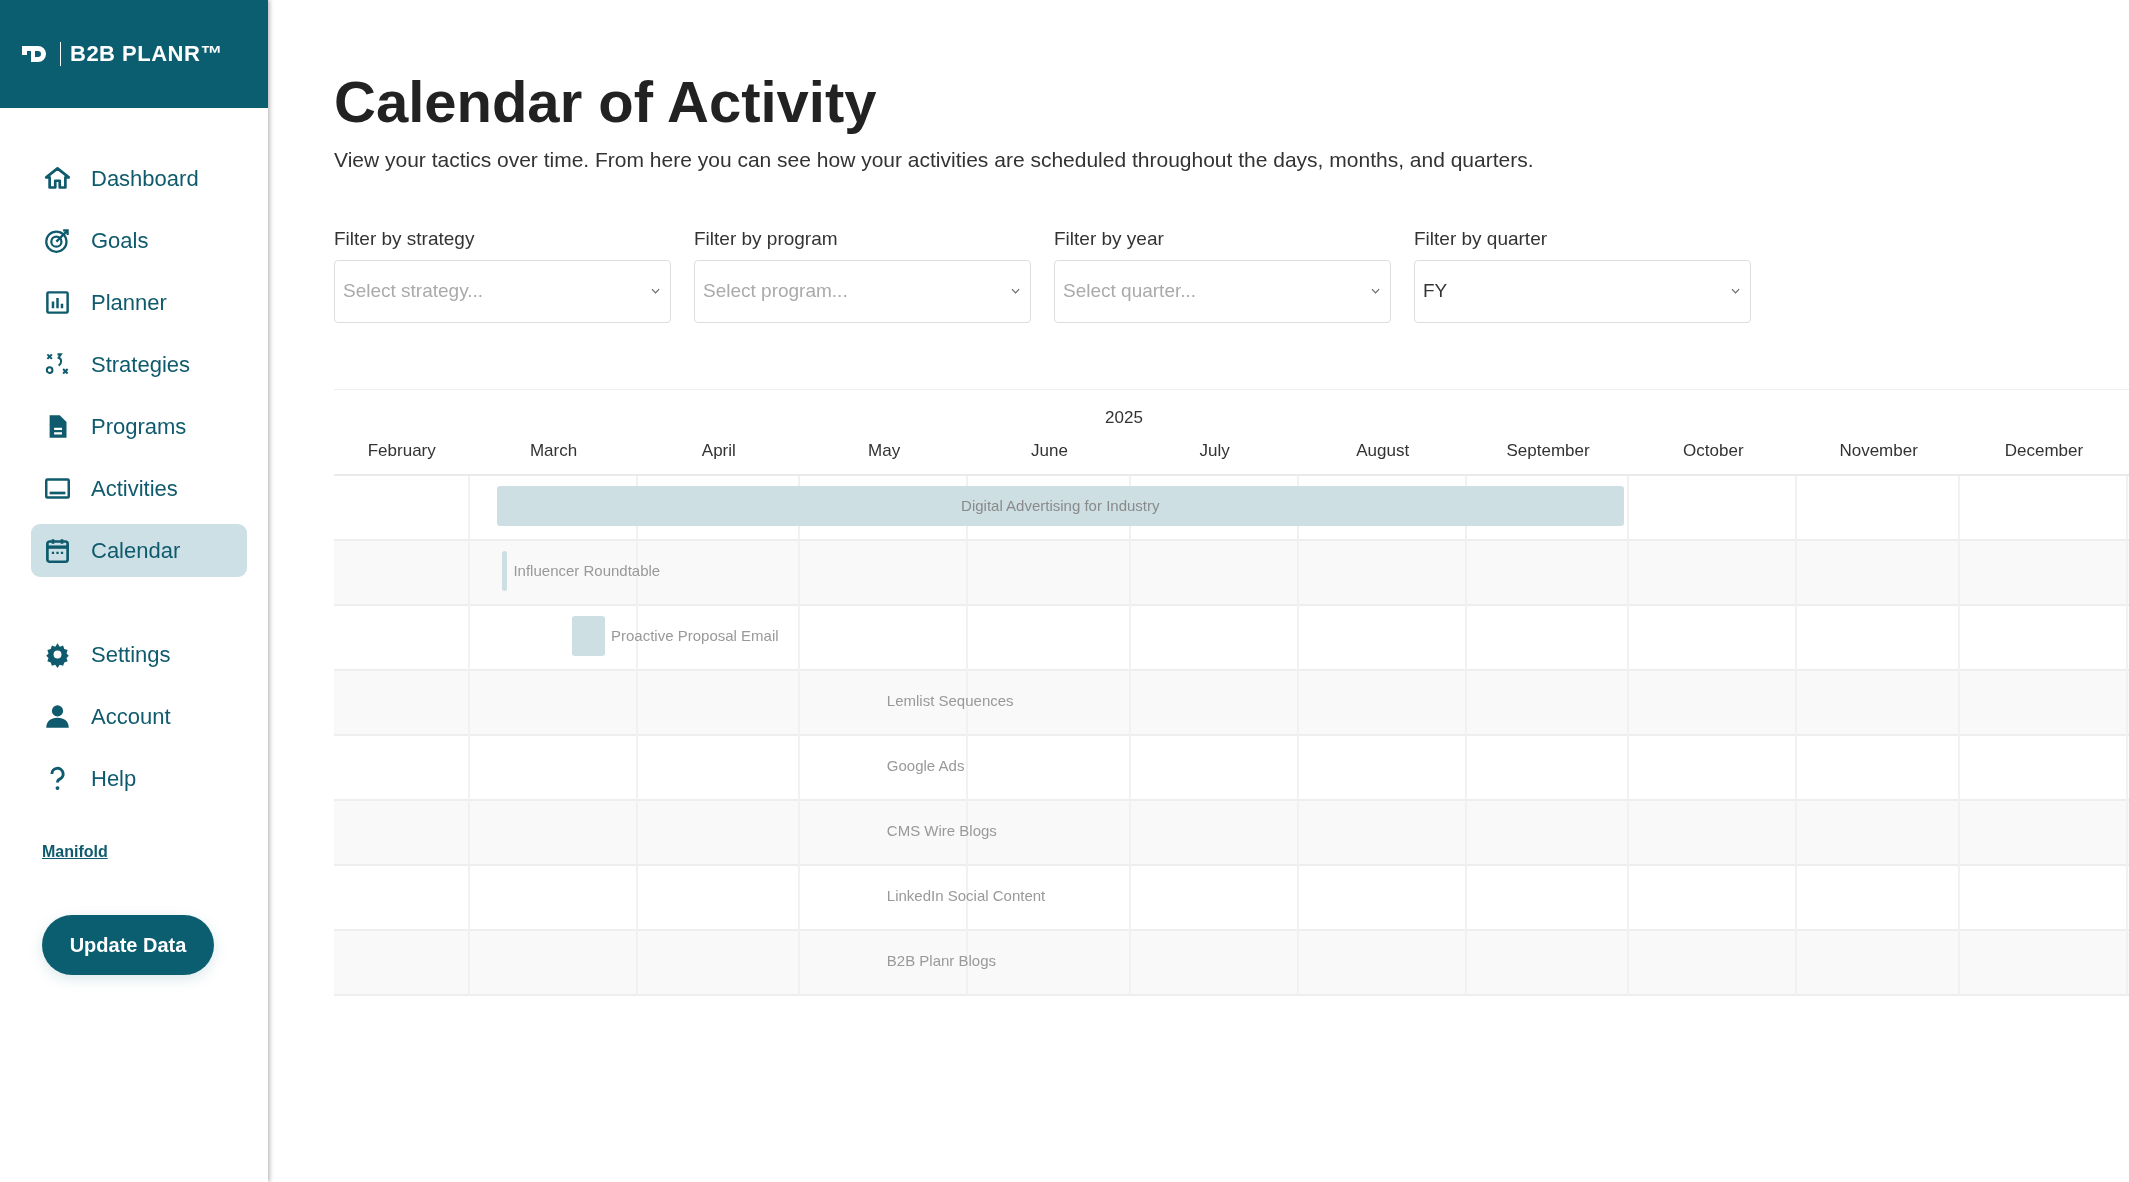  I want to click on bar-chart-icon, so click(57, 302).